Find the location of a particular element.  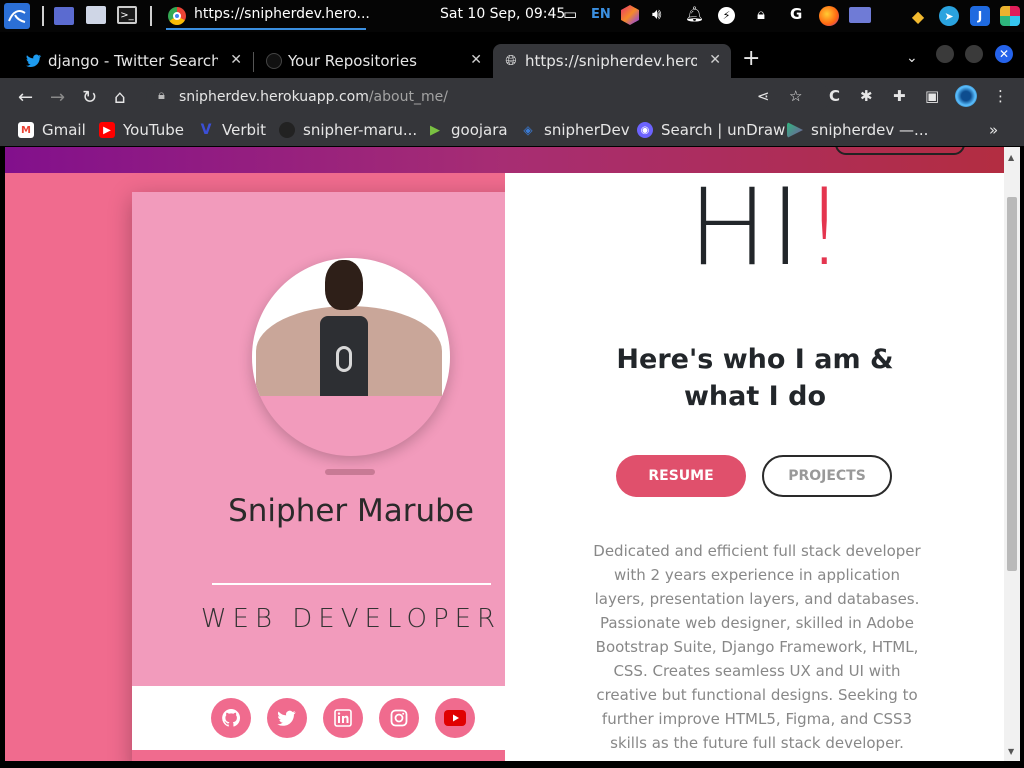

projects-button: PROJECTS is located at coordinates (827, 476).